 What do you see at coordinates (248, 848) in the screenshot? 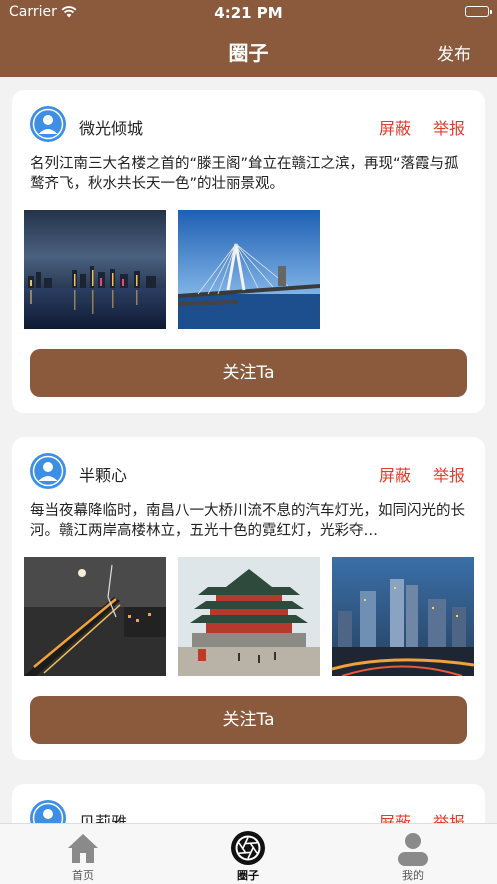
I see `aperture-icon` at bounding box center [248, 848].